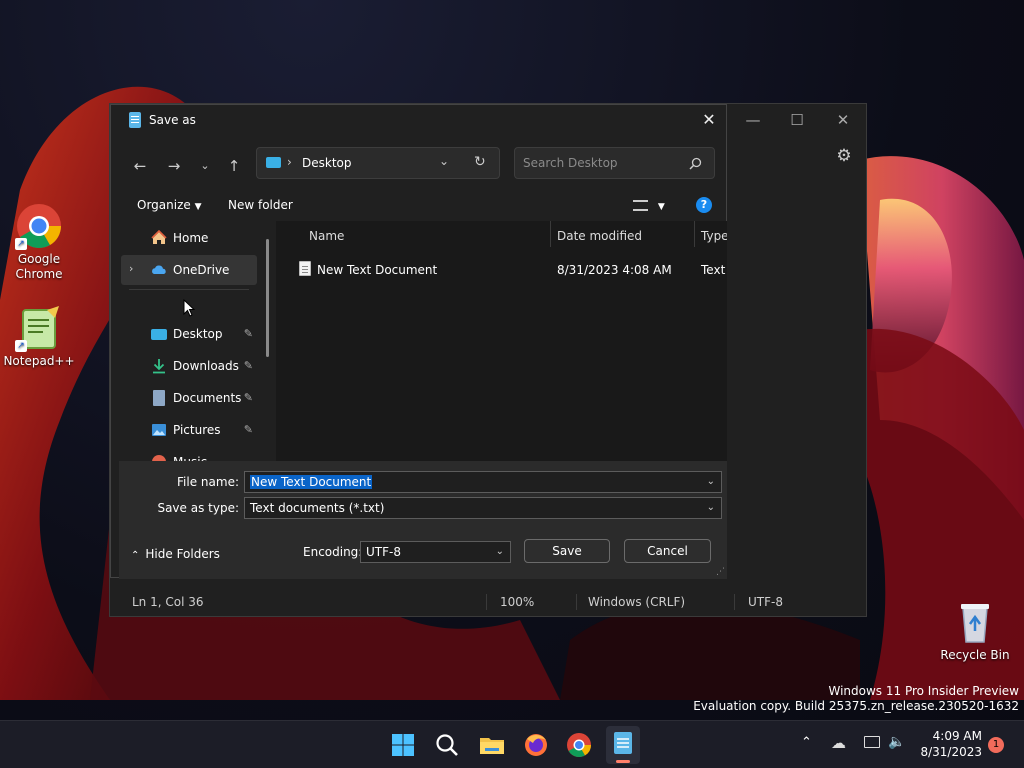 The image size is (1024, 768). I want to click on file-name: New Text Document, so click(377, 270).